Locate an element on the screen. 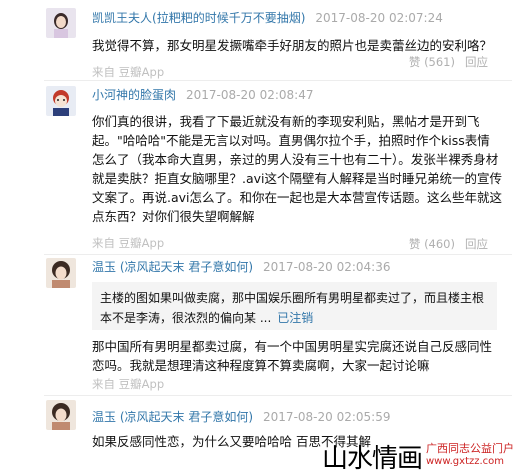 The height and width of the screenshot is (475, 522). watermark-site-name: 广西同志公益门户 is located at coordinates (470, 448).